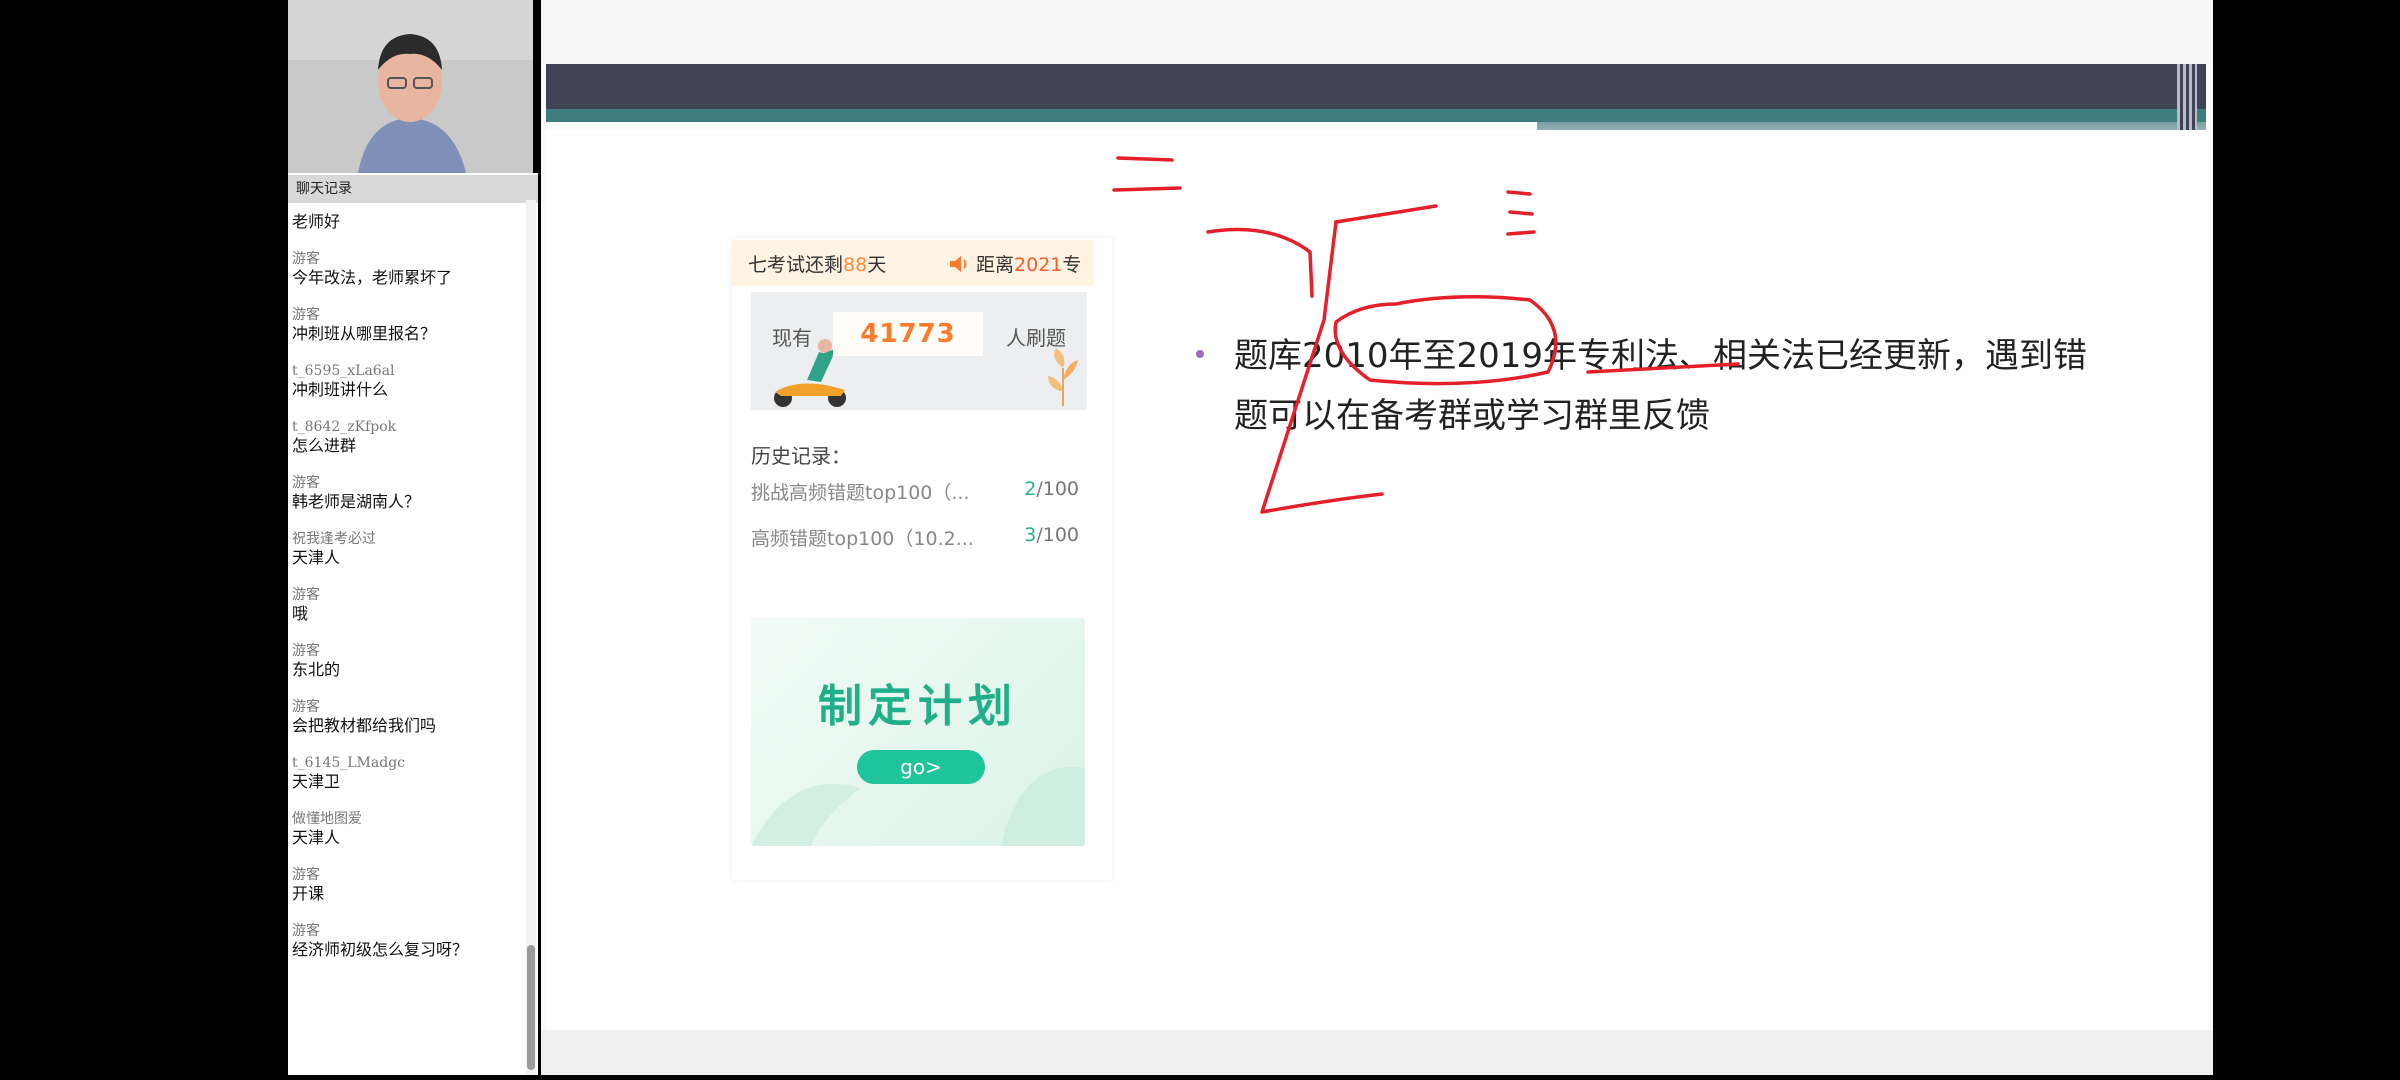 The width and height of the screenshot is (2400, 1080). What do you see at coordinates (2306, 540) in the screenshot?
I see `right-margin` at bounding box center [2306, 540].